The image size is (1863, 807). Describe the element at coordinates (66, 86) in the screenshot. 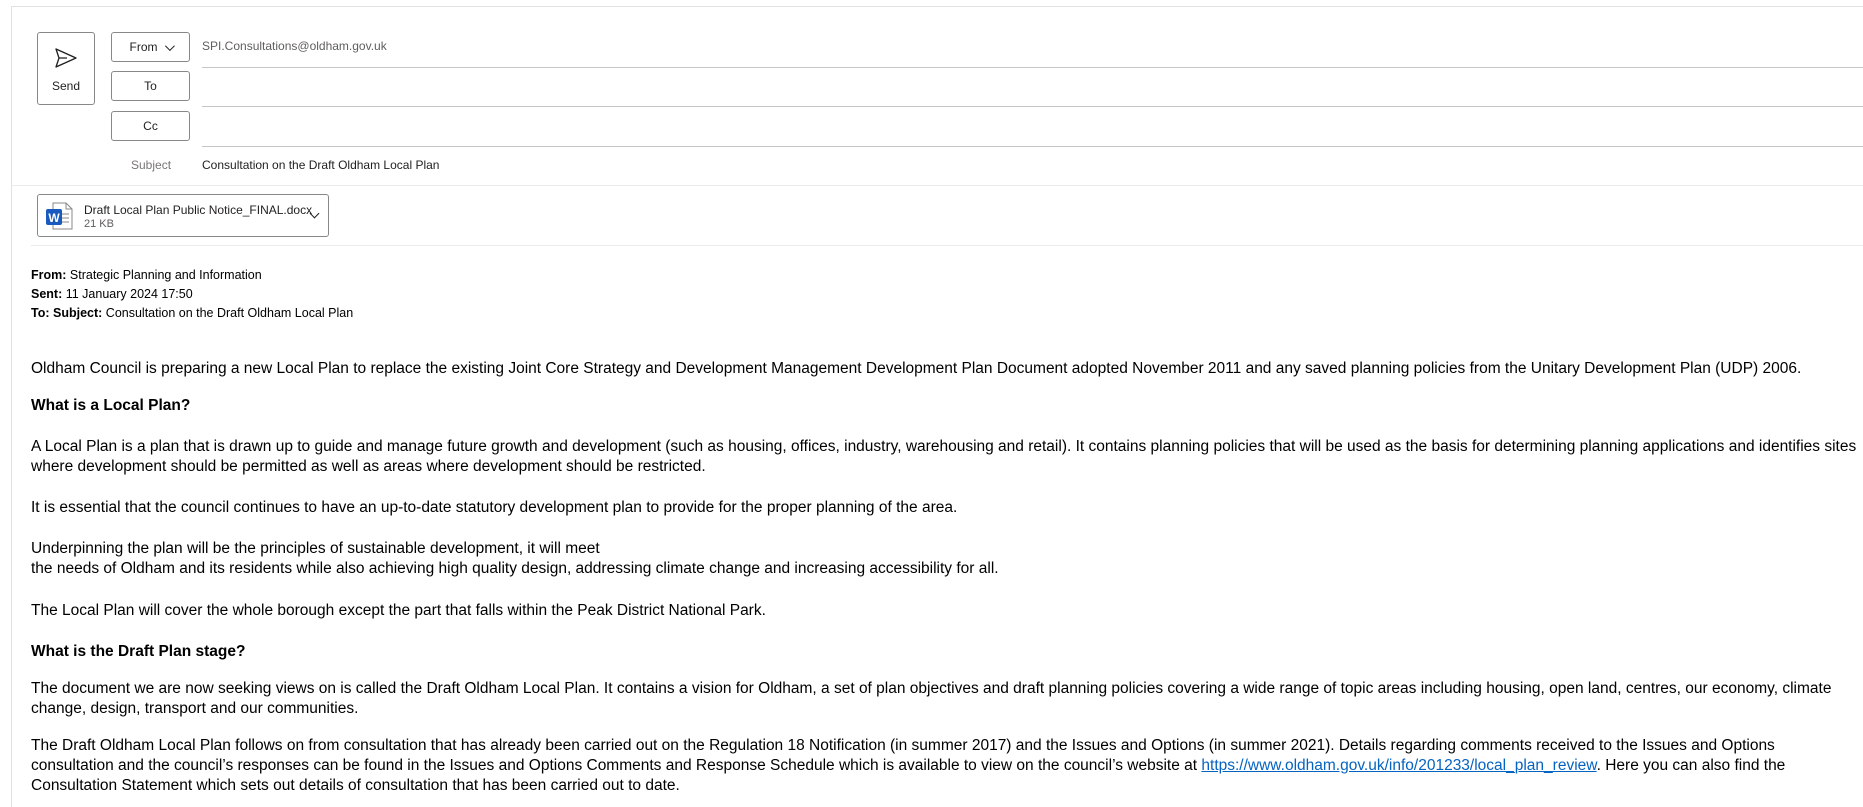

I see `send-label: Send` at that location.